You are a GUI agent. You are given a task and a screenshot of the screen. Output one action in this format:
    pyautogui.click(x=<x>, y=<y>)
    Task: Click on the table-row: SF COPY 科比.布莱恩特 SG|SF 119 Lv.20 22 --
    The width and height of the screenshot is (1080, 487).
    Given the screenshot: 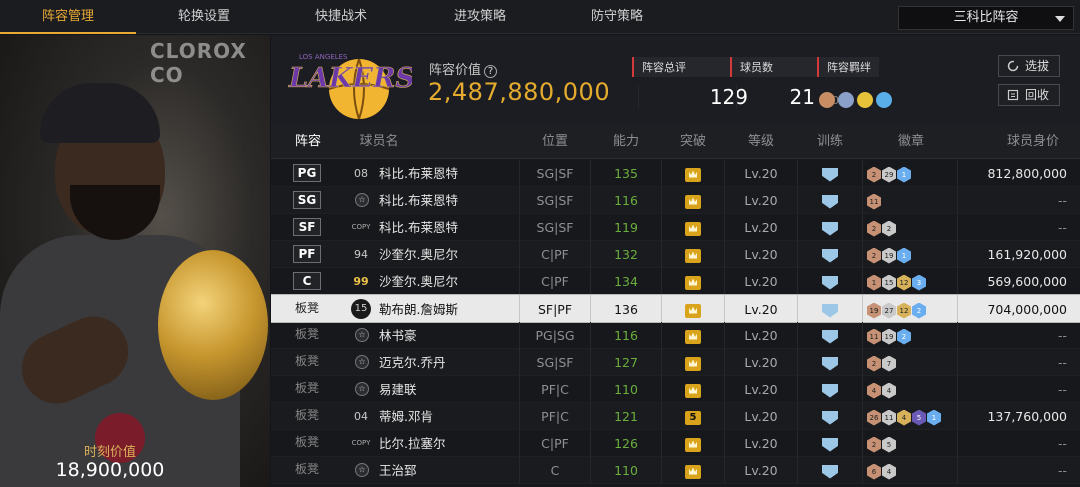 What is the action you would take?
    pyautogui.click(x=675, y=227)
    